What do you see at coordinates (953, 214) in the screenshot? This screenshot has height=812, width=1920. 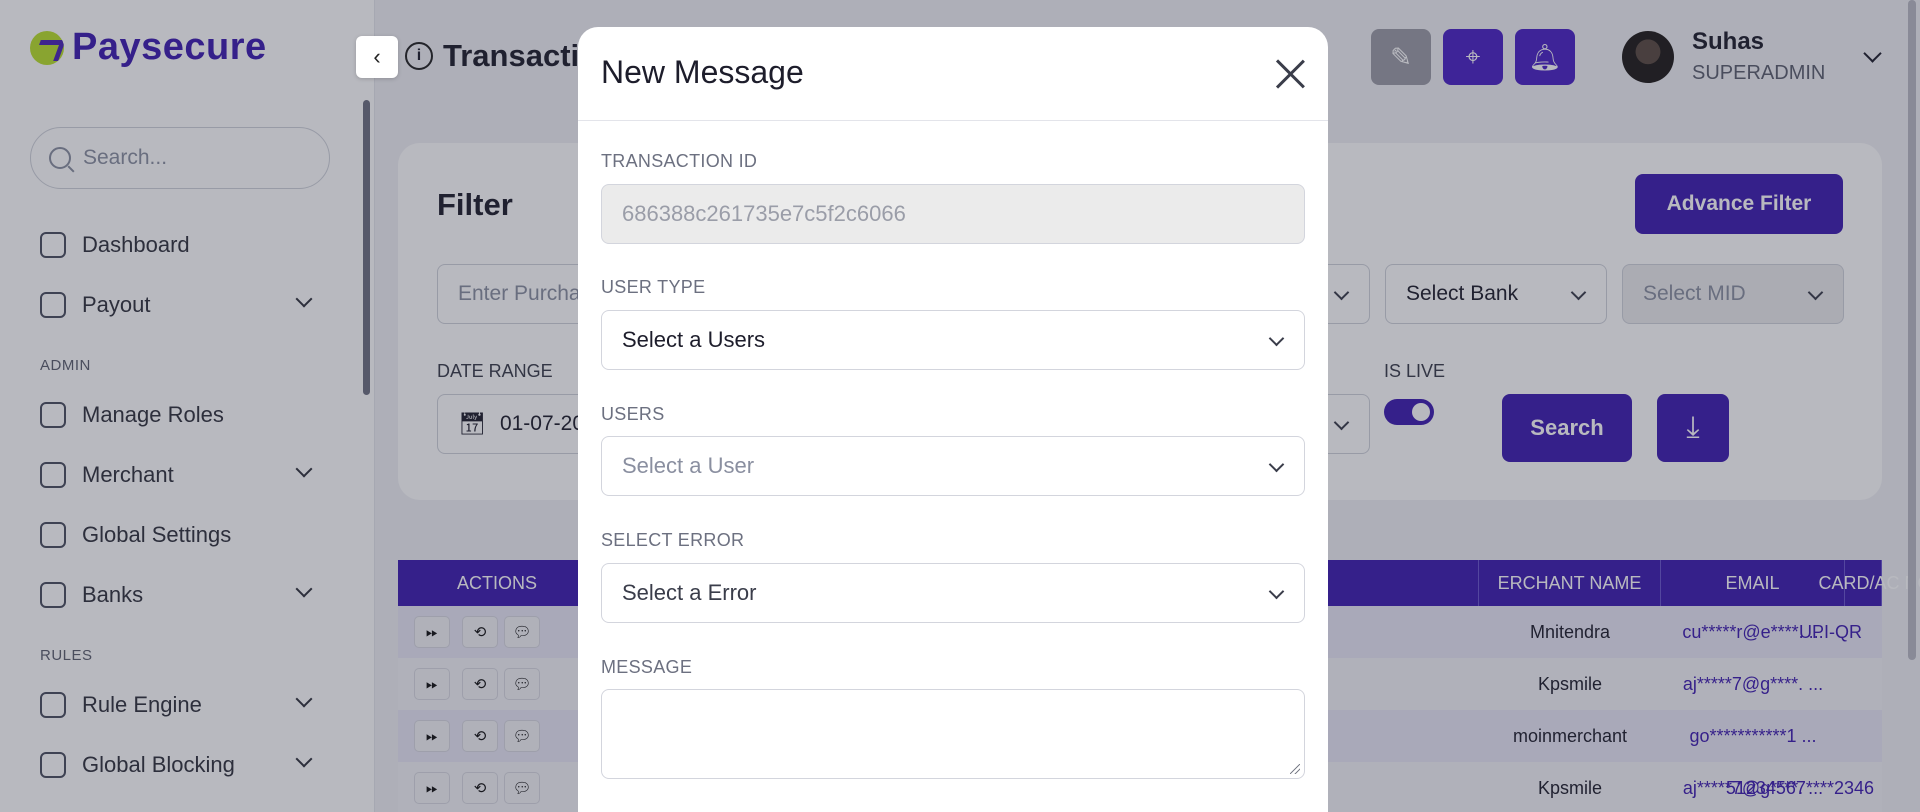 I see `transaction-id-field: 686388c261735e7c5f2c6066` at bounding box center [953, 214].